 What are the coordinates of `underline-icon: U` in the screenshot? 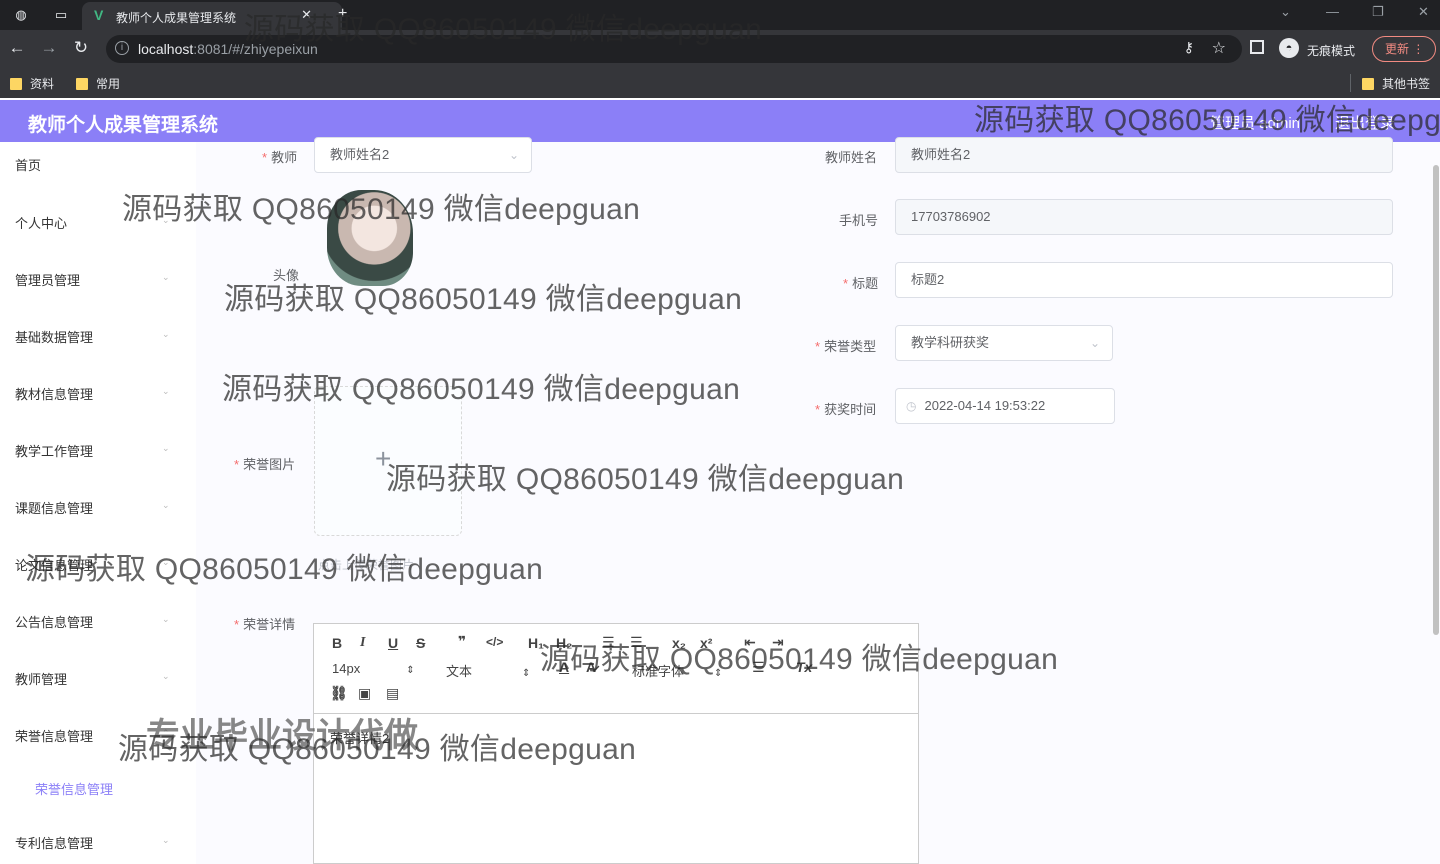 It's located at (393, 643).